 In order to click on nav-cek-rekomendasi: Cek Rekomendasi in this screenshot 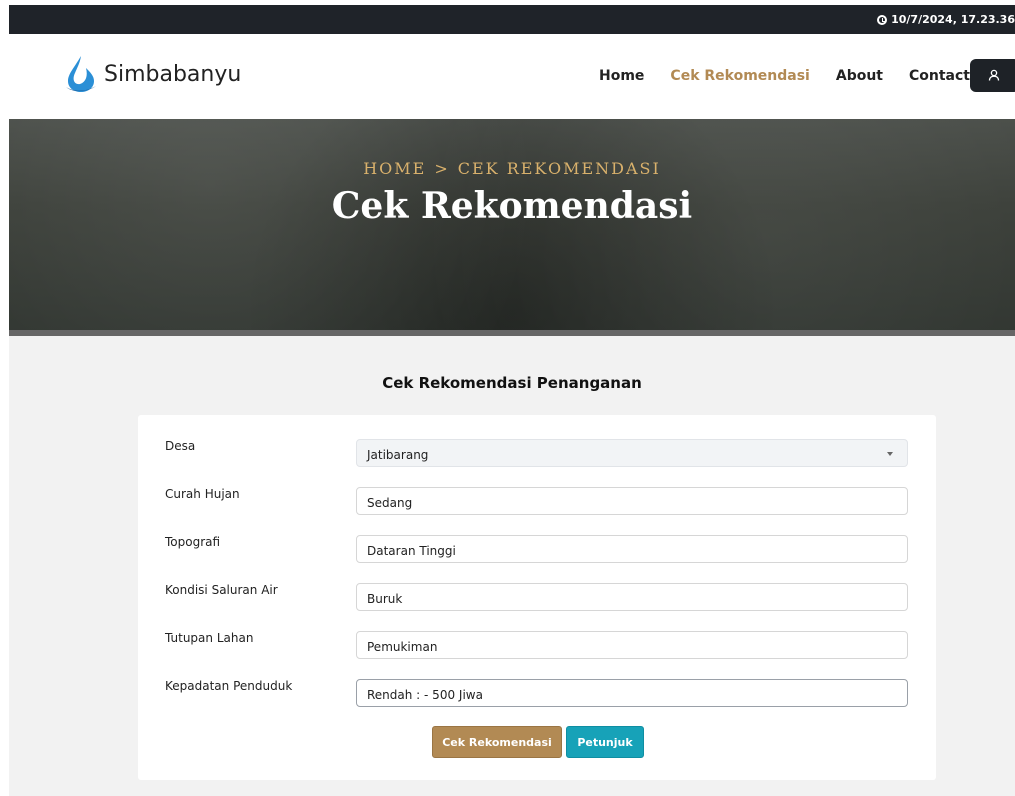, I will do `click(739, 76)`.